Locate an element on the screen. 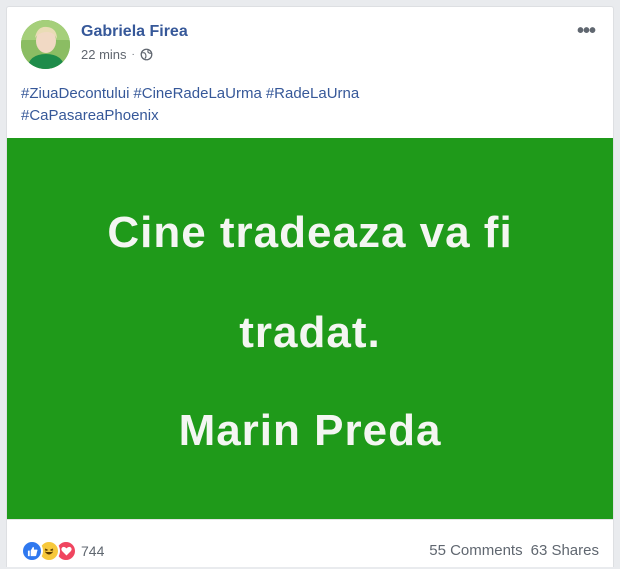 The height and width of the screenshot is (569, 620). quote-author: Marin Preda is located at coordinates (310, 430).